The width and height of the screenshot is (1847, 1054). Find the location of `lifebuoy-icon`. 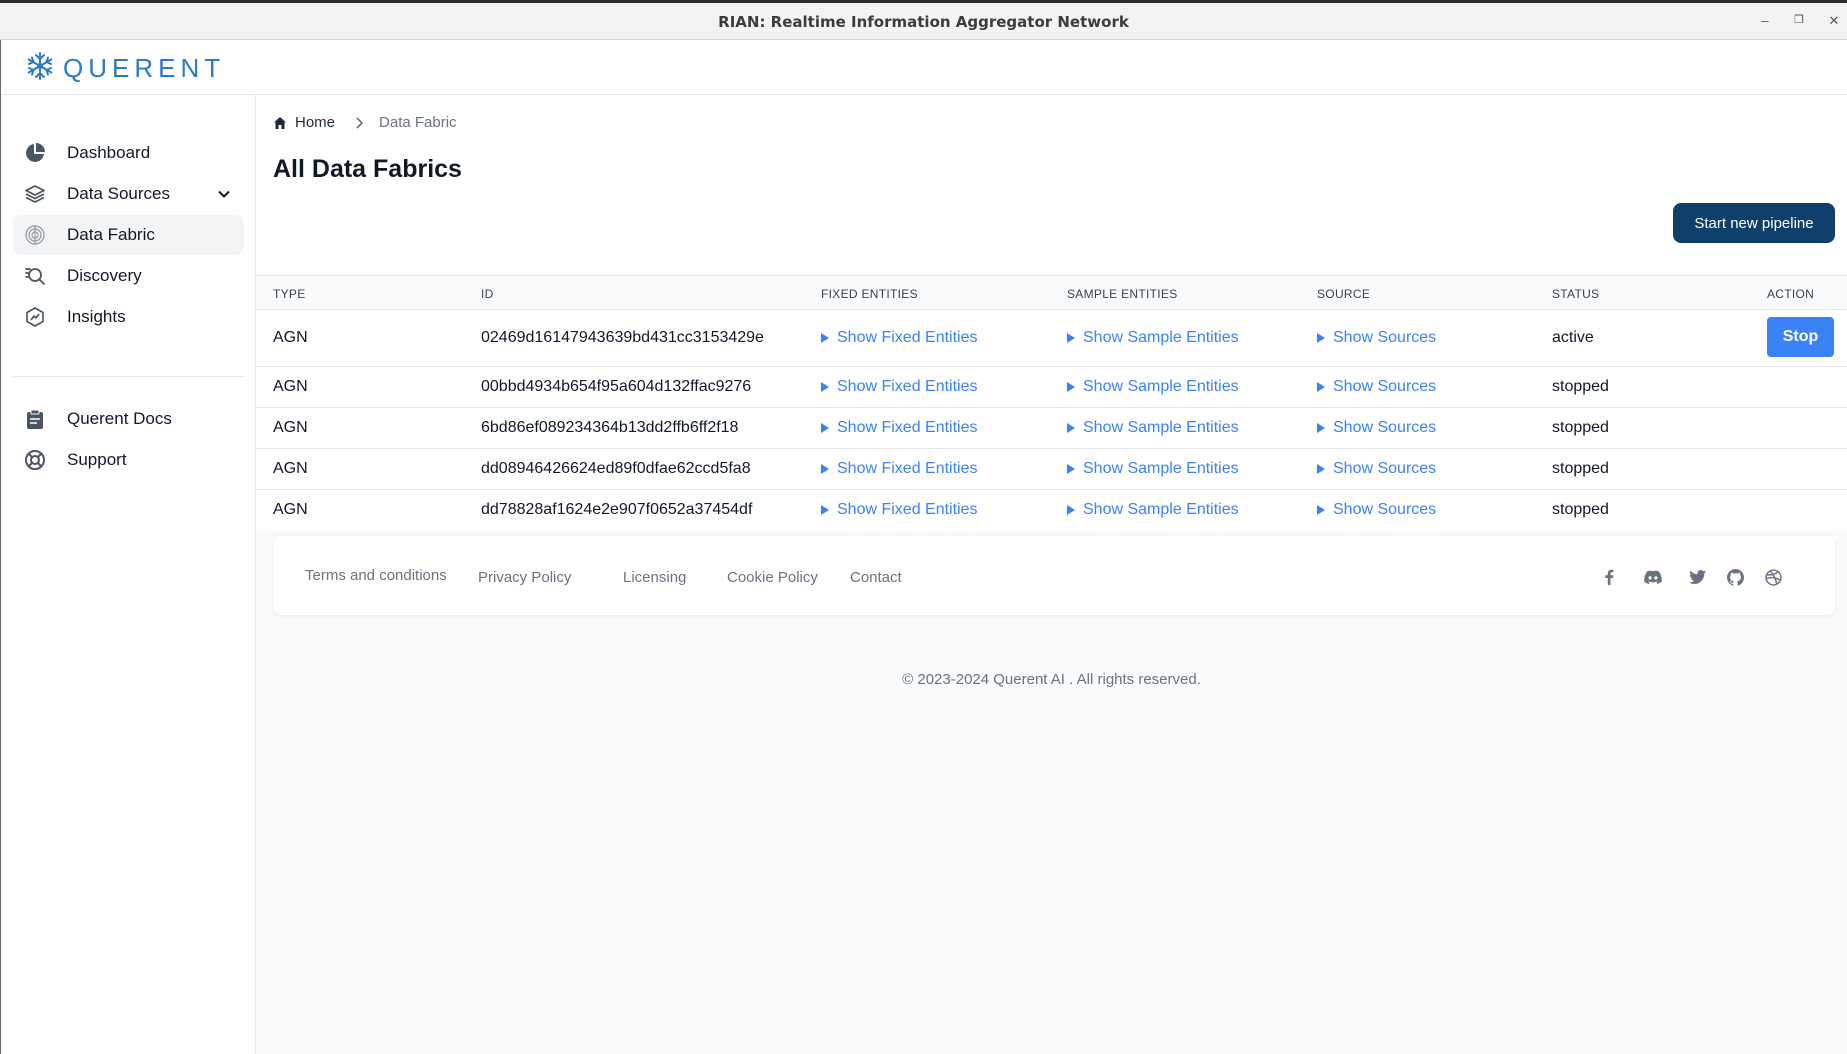

lifebuoy-icon is located at coordinates (35, 460).